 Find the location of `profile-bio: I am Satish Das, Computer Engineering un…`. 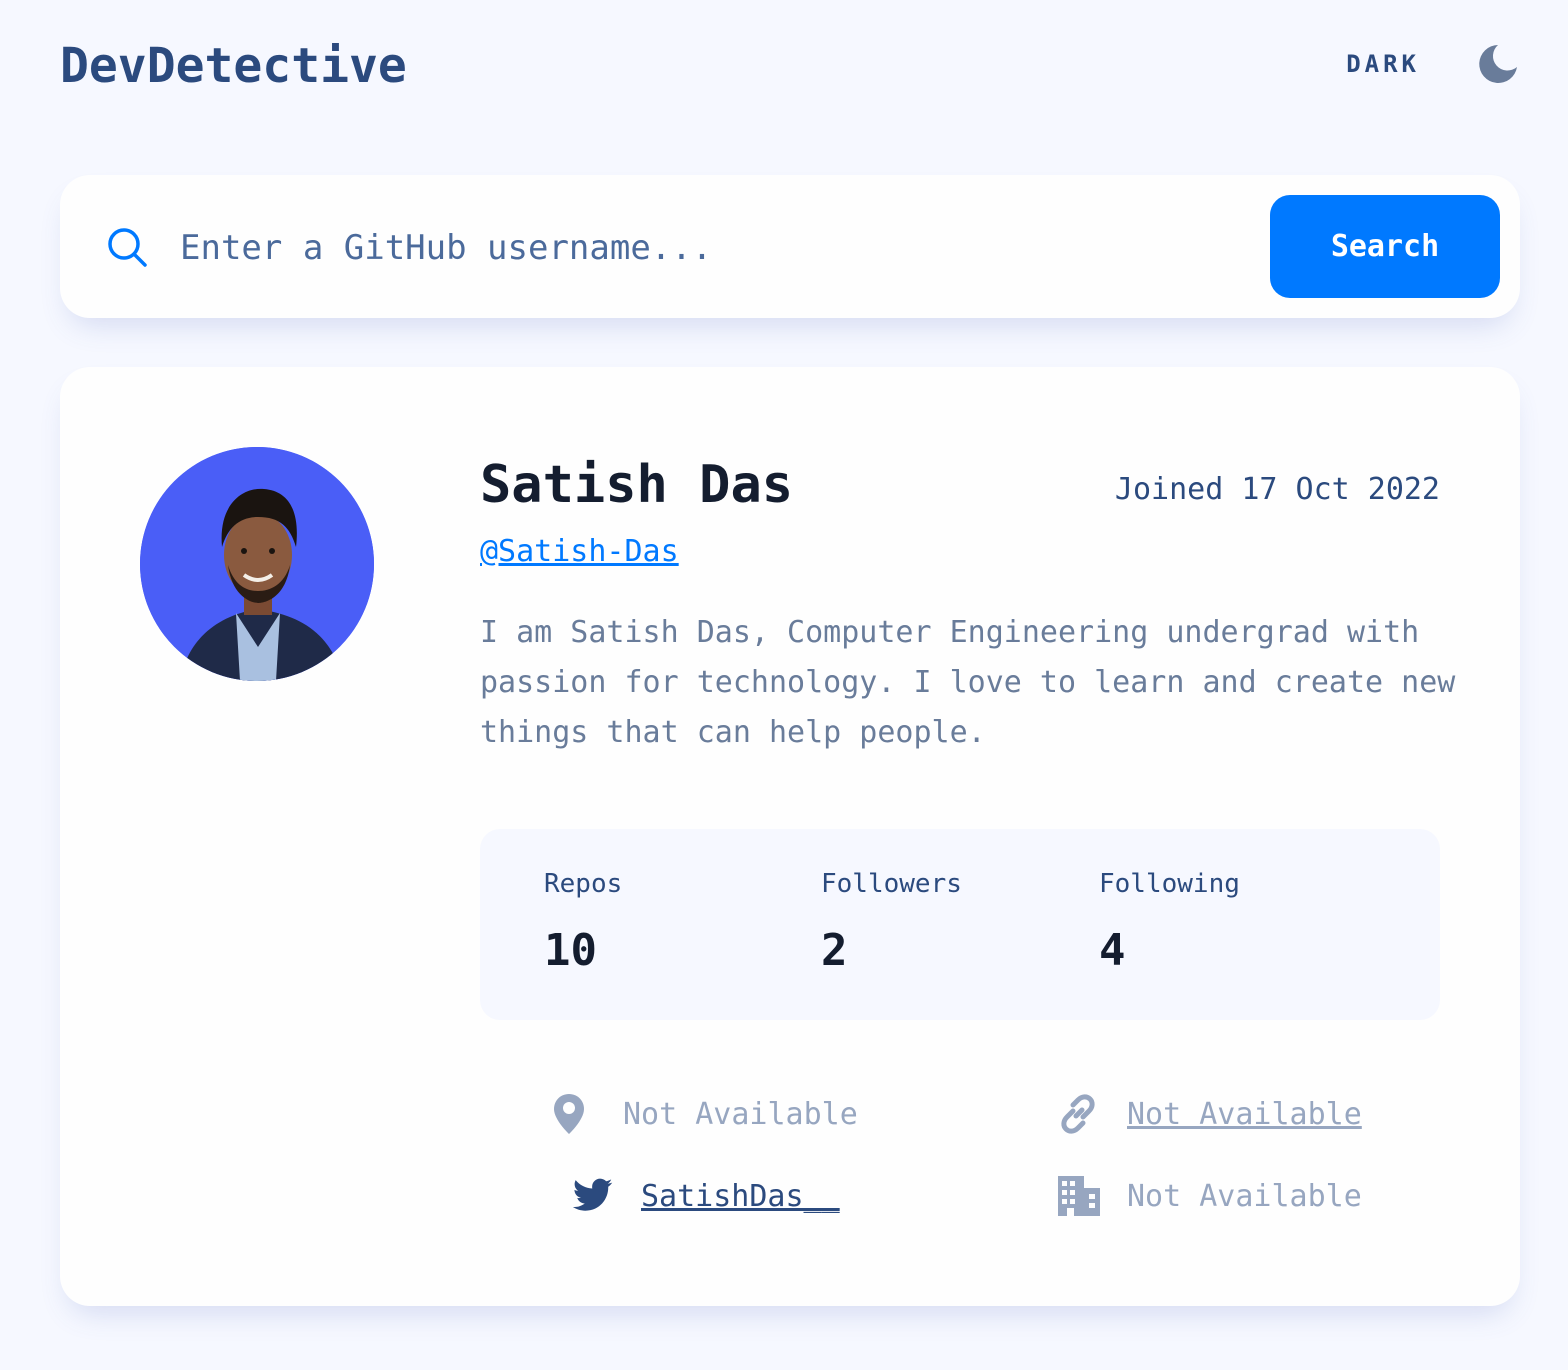

profile-bio: I am Satish Das, Computer Engineering un… is located at coordinates (968, 682).